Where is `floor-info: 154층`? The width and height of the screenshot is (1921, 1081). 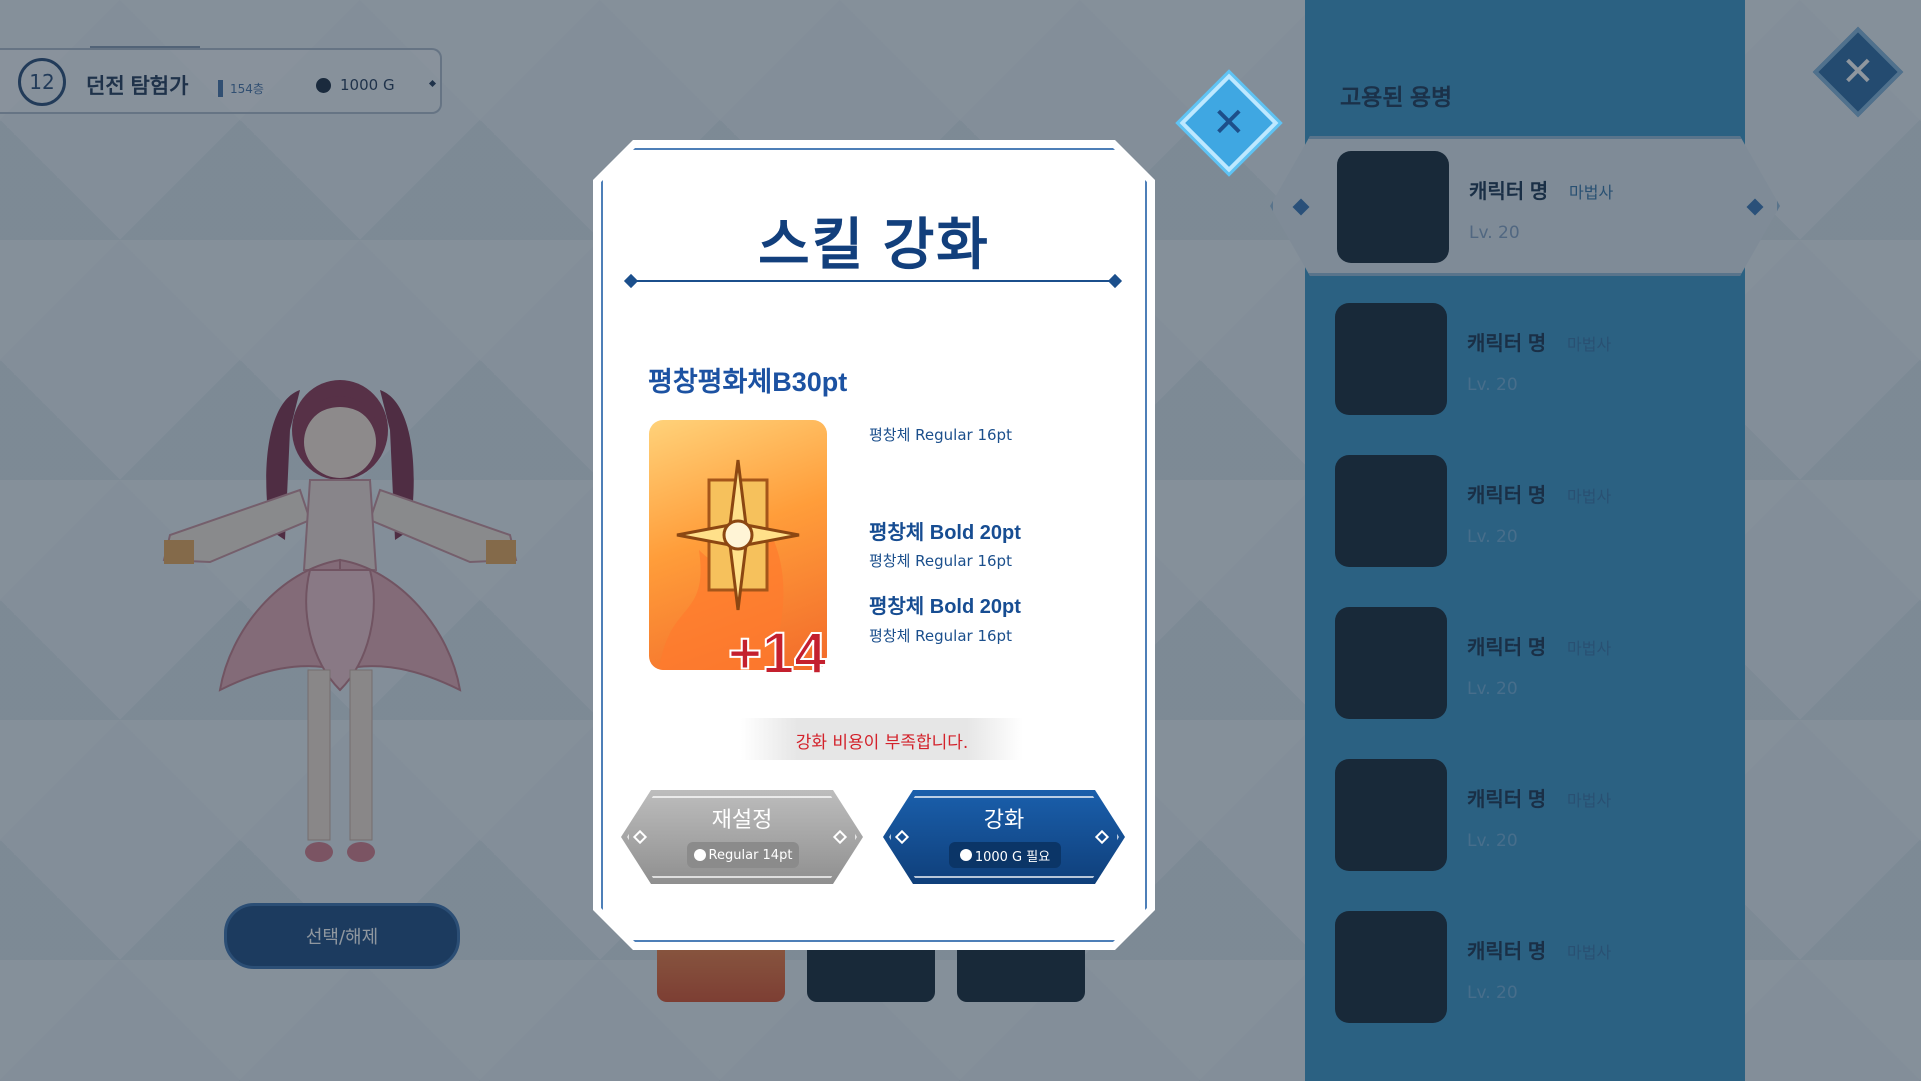
floor-info: 154층 is located at coordinates (241, 88).